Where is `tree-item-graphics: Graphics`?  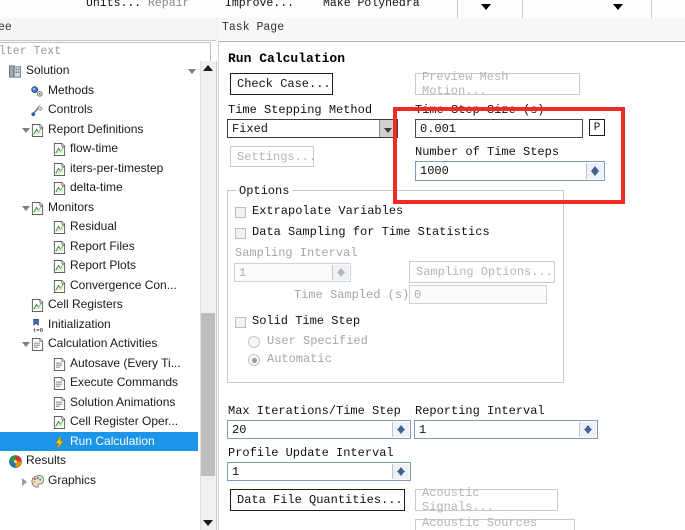 tree-item-graphics: Graphics is located at coordinates (99, 481).